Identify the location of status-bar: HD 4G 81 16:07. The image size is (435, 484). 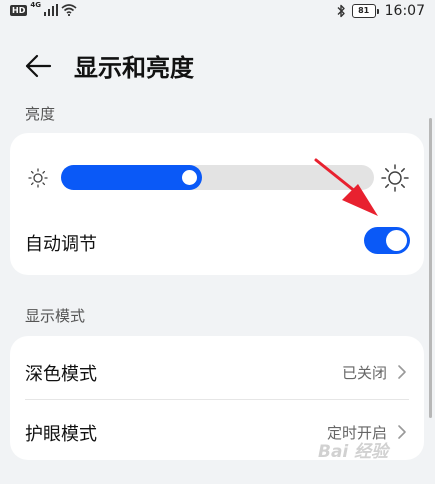
(217, 12).